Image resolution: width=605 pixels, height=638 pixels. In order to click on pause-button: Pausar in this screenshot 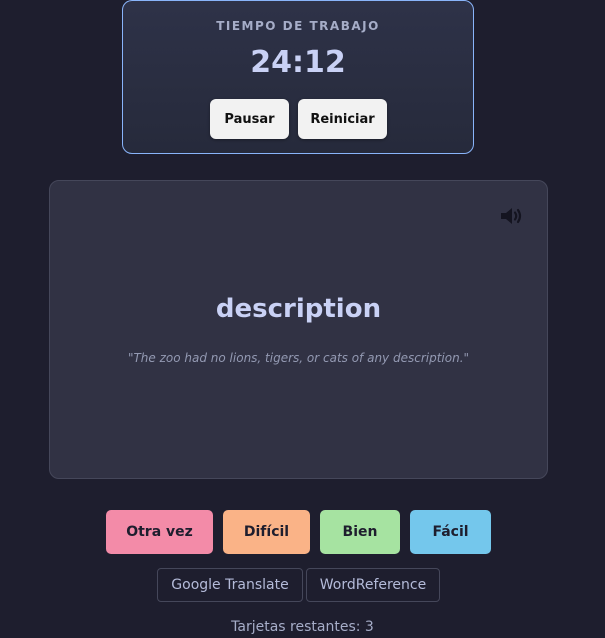, I will do `click(249, 119)`.